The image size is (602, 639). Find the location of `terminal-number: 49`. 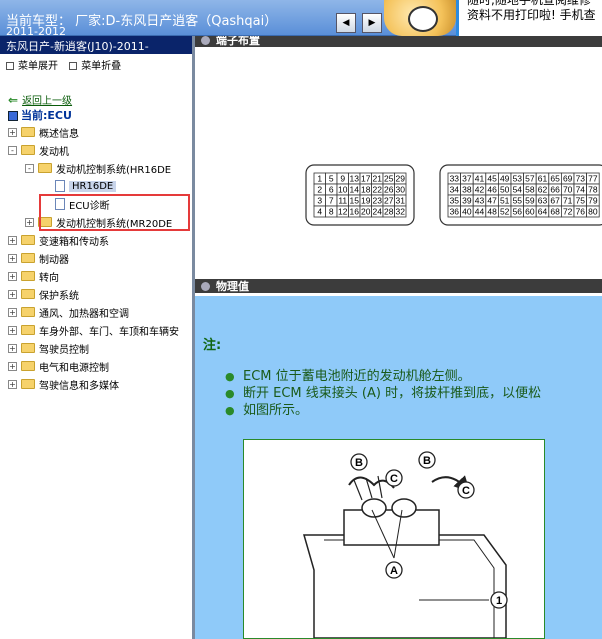

terminal-number: 49 is located at coordinates (505, 179).